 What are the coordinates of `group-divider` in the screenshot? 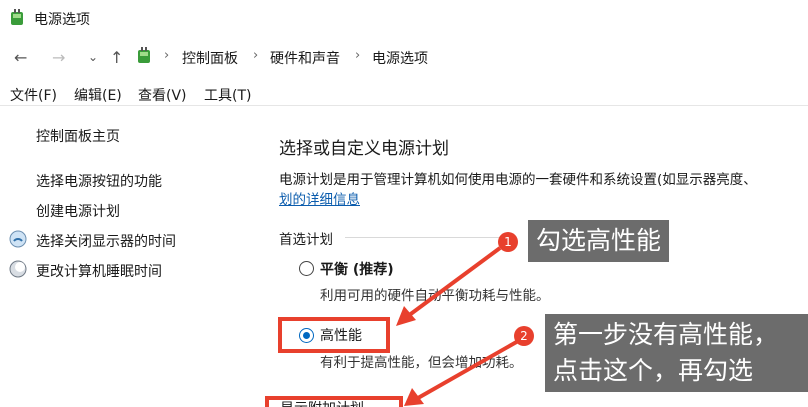 It's located at (425, 237).